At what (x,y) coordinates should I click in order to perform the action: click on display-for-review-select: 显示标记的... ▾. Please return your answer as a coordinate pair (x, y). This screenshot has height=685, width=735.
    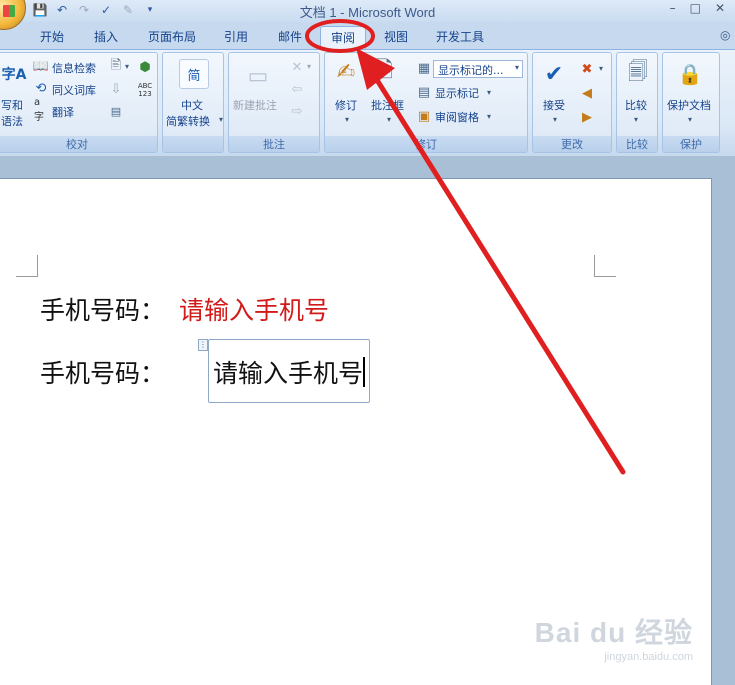
    Looking at the image, I should click on (478, 69).